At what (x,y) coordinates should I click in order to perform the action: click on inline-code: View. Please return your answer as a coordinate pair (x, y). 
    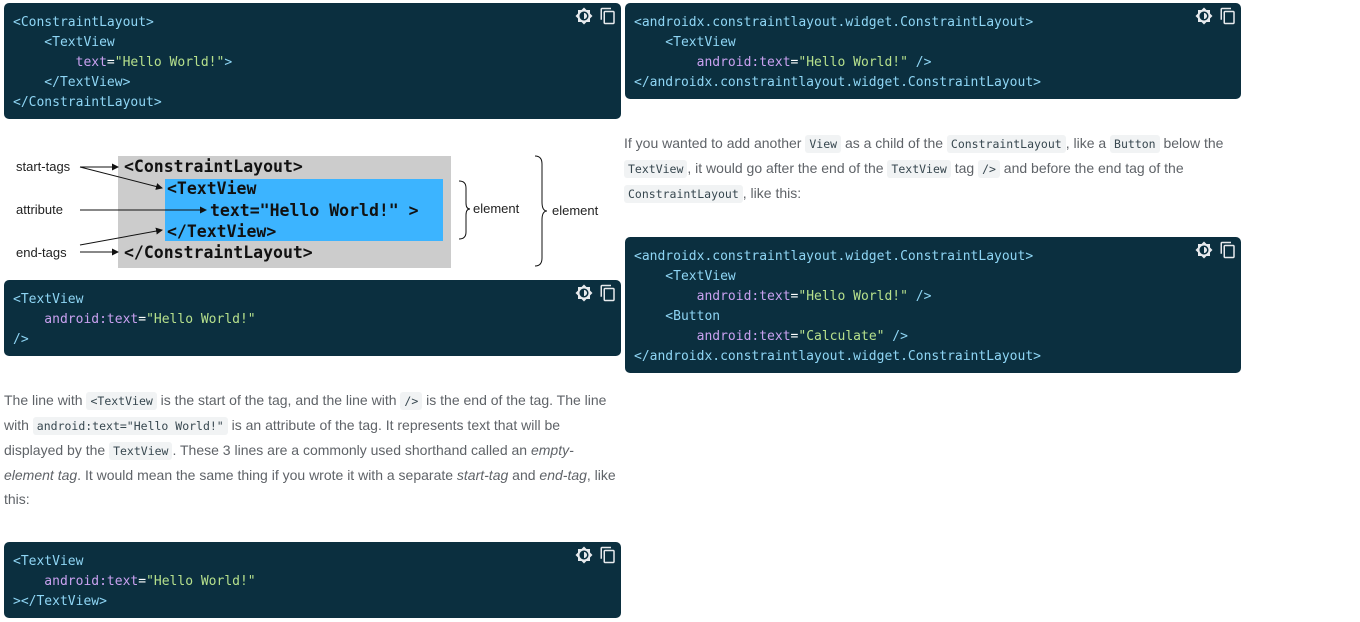
    Looking at the image, I should click on (823, 144).